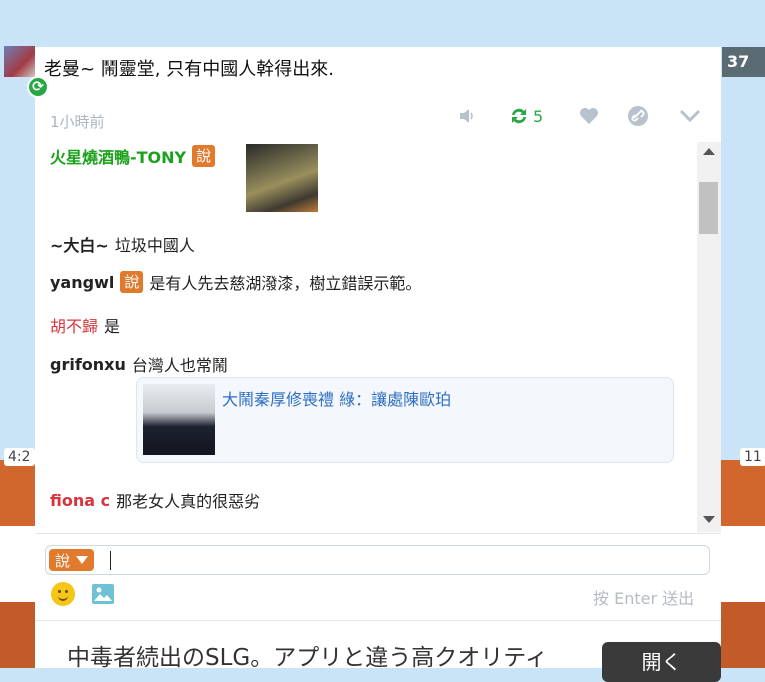 This screenshot has width=765, height=682. I want to click on sticker-image, so click(282, 178).